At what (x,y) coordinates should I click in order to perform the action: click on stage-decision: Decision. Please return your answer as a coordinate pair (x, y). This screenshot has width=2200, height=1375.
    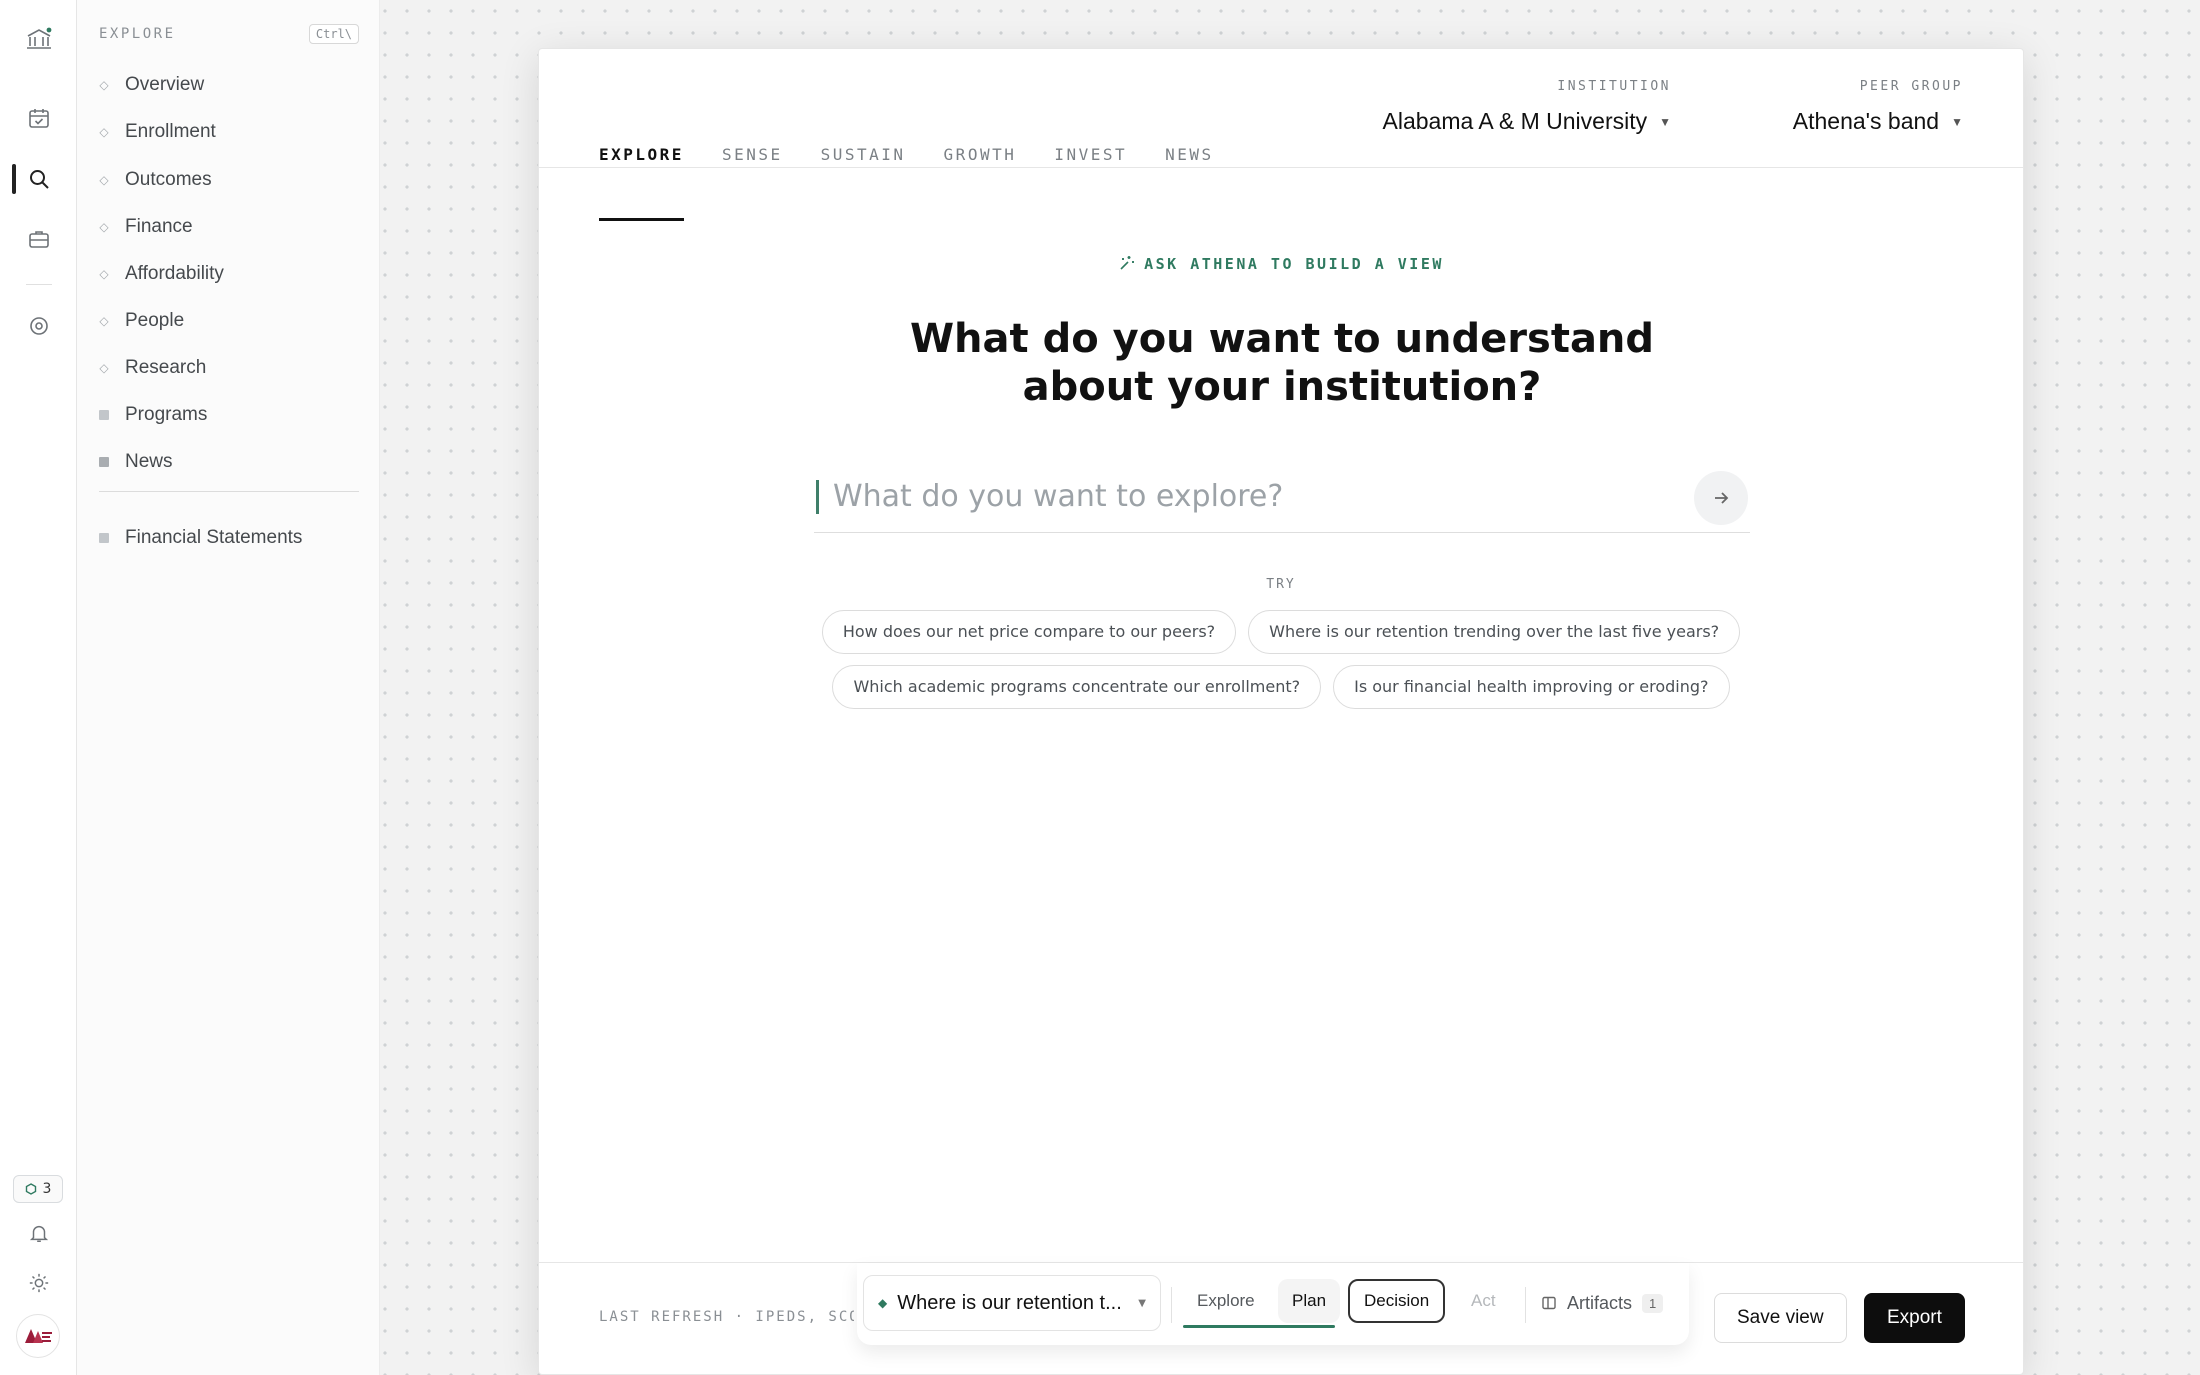
    Looking at the image, I should click on (1397, 1301).